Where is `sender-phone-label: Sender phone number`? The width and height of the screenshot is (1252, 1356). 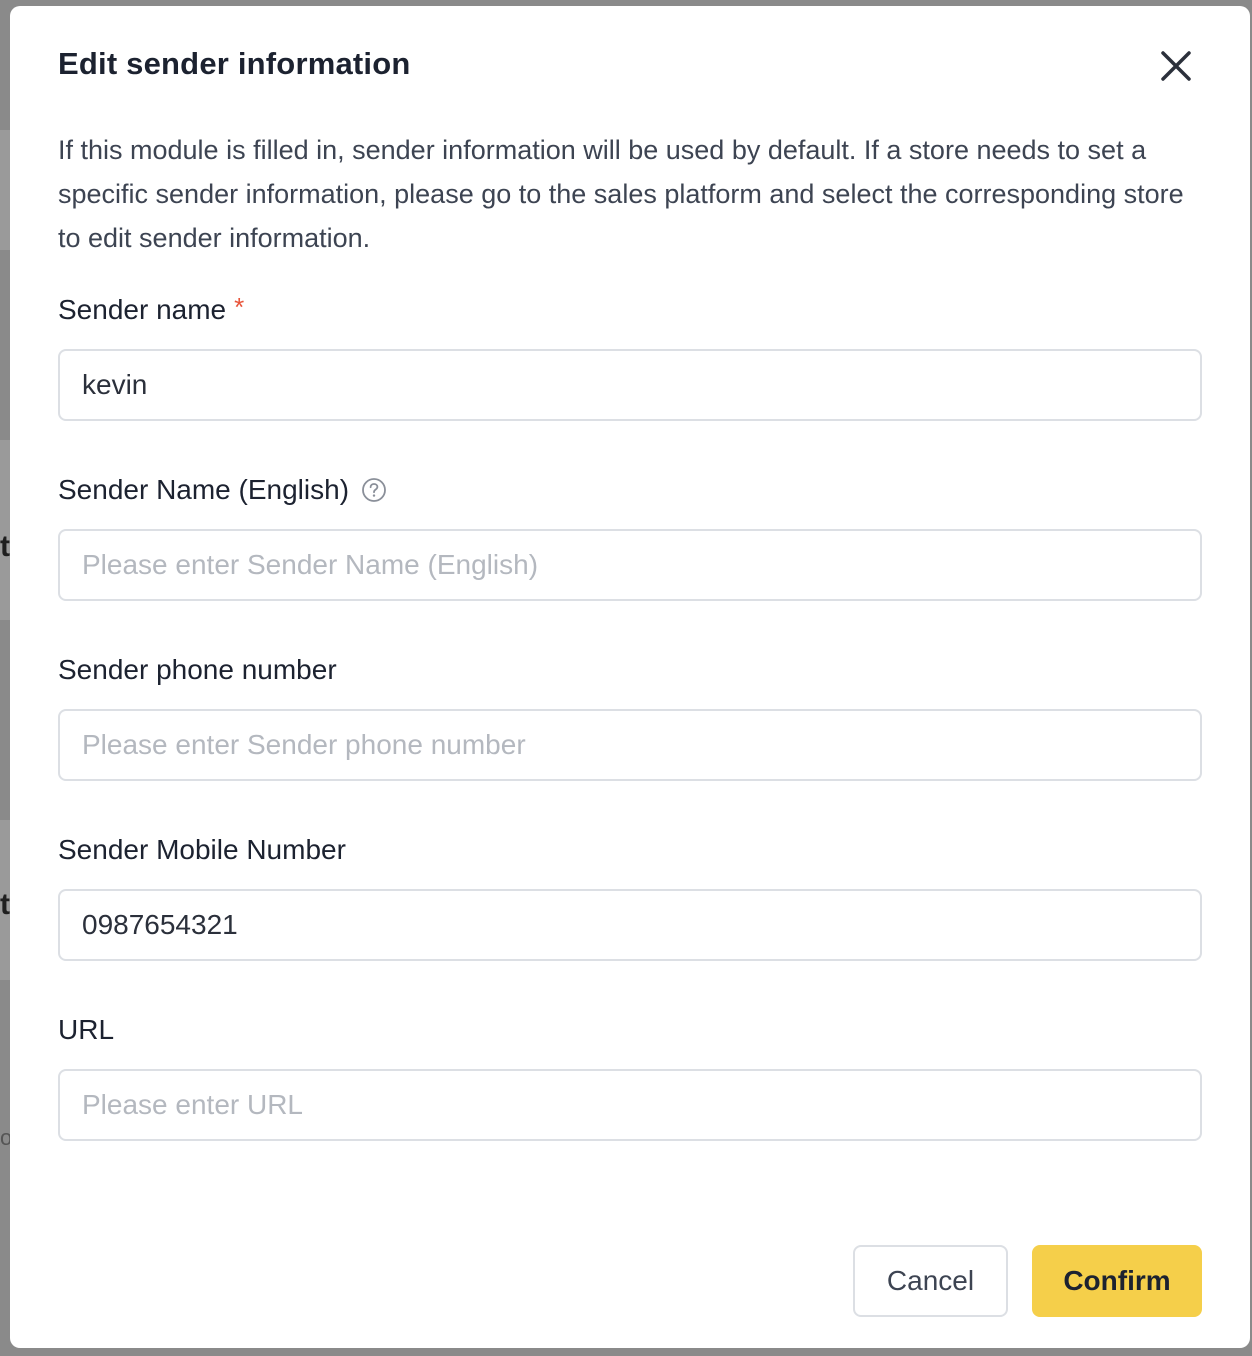 sender-phone-label: Sender phone number is located at coordinates (197, 670).